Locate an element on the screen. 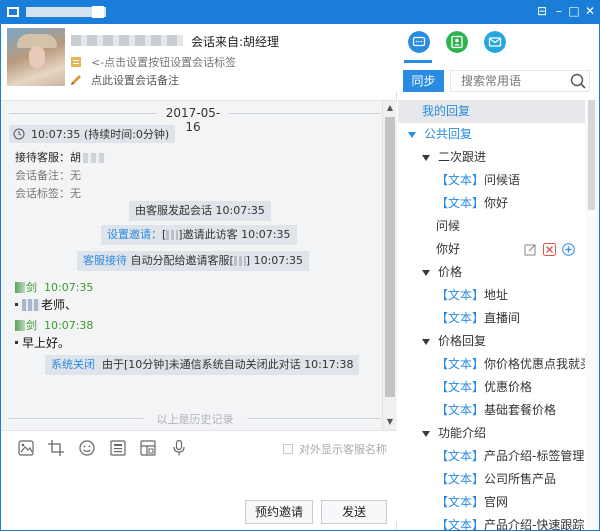  chat-scrollbar: ▲ ▼ is located at coordinates (389, 266).